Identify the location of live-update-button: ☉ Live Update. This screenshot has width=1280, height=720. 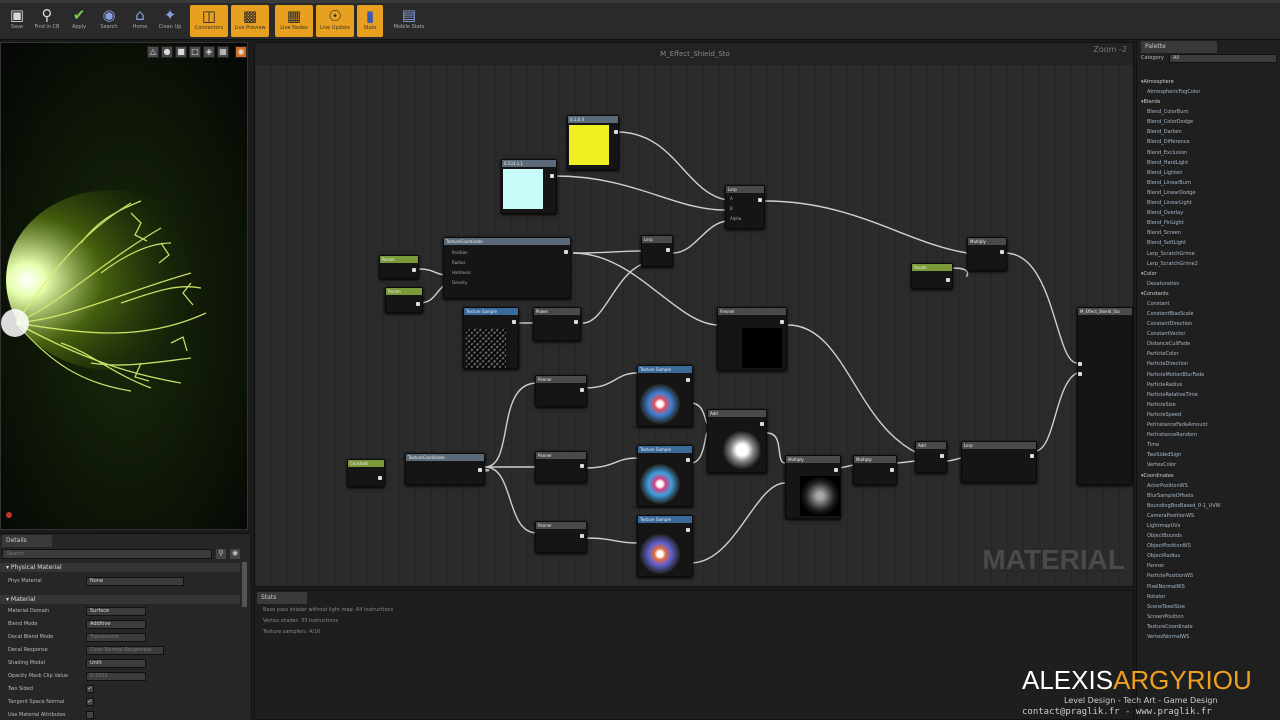
(335, 21).